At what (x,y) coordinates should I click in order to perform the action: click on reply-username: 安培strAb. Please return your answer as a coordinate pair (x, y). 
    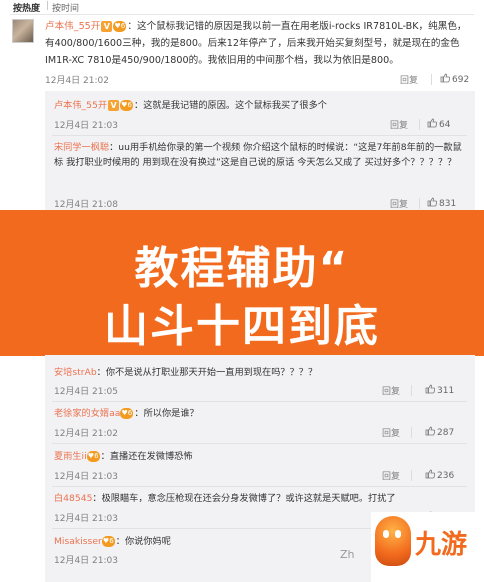
    Looking at the image, I should click on (75, 372).